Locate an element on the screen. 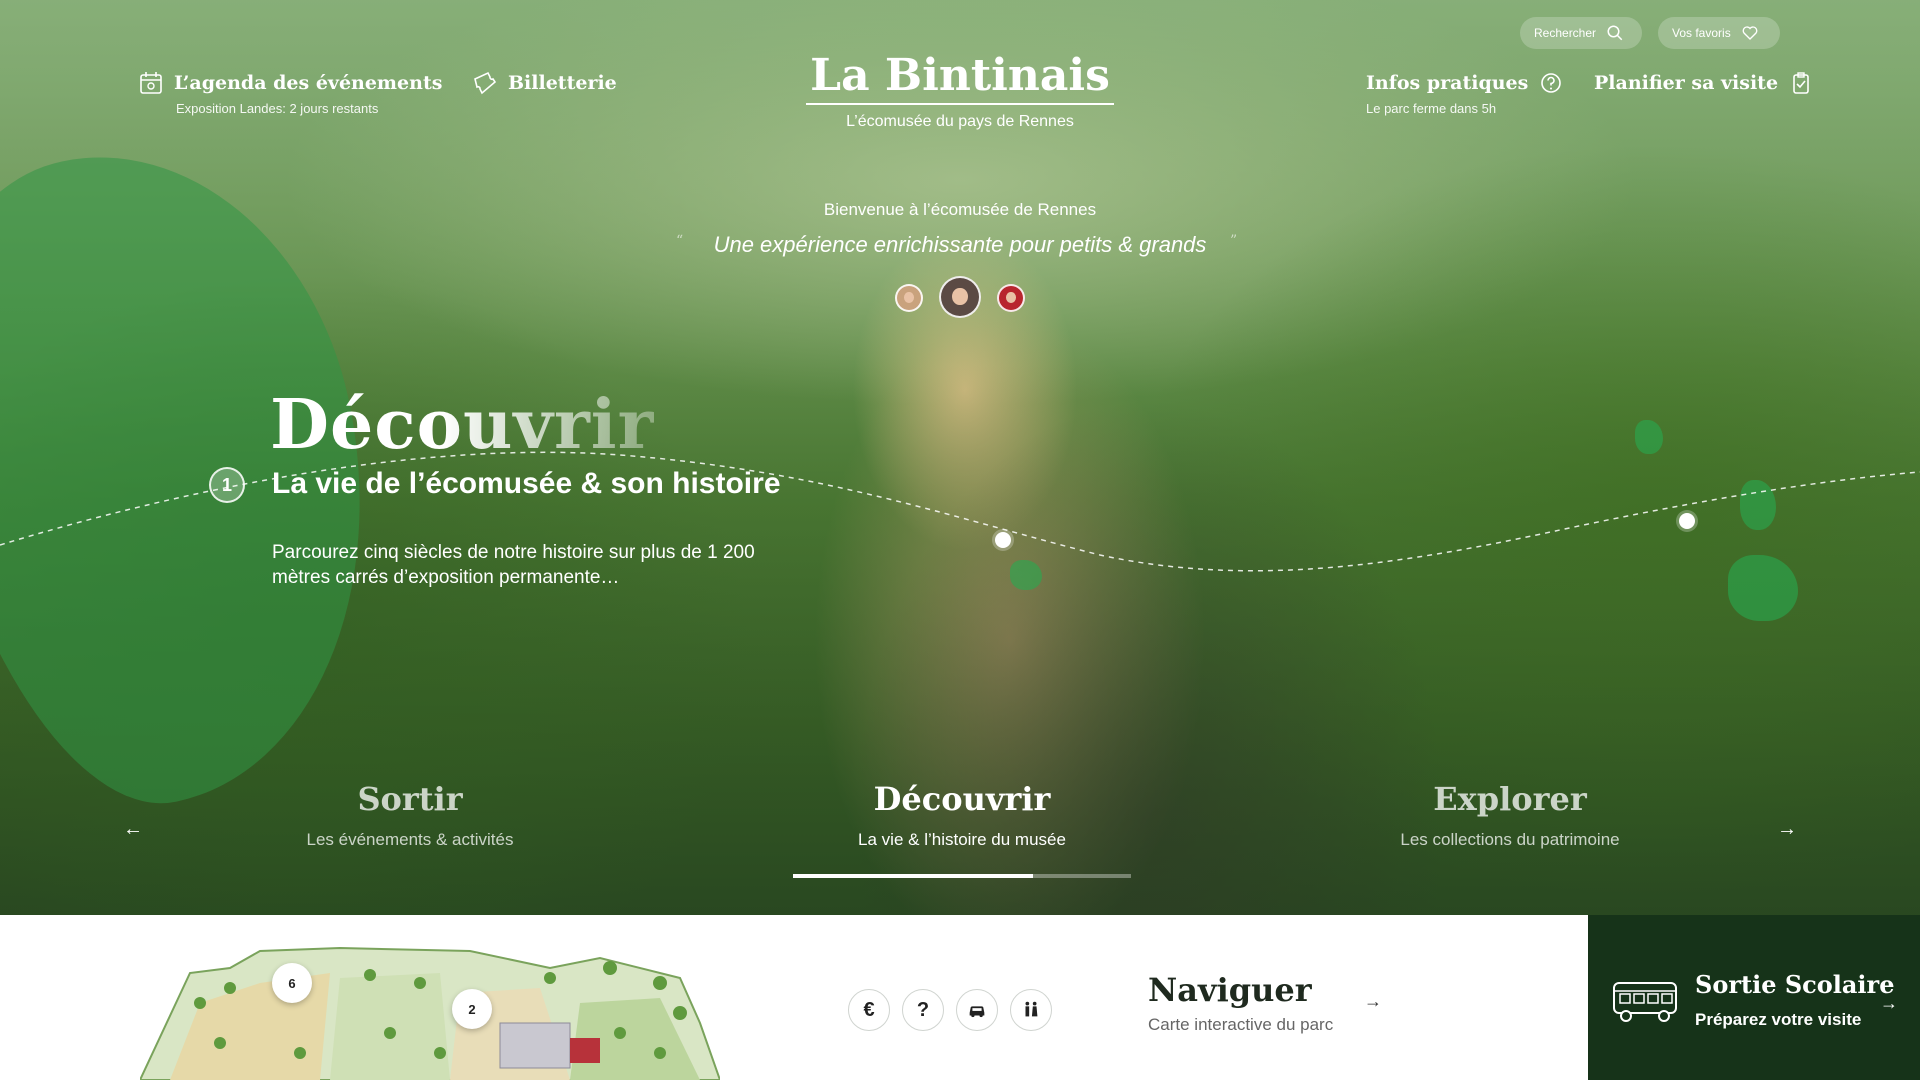 The height and width of the screenshot is (1080, 1920). nav-planifier-label: Planifier sa visite is located at coordinates (1686, 83).